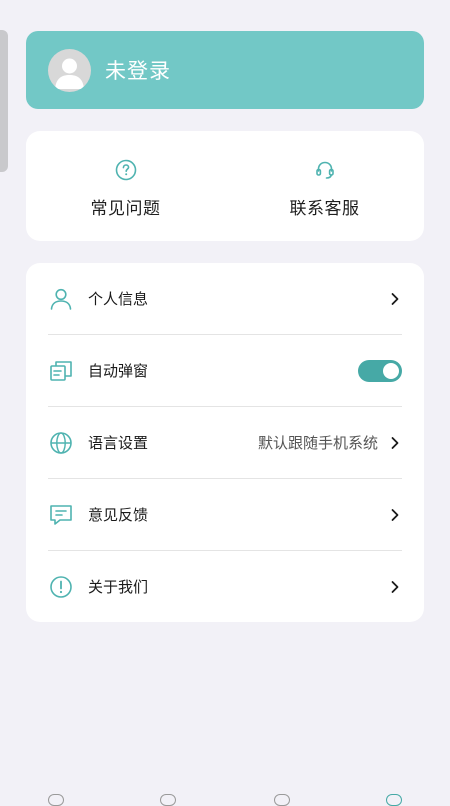 The width and height of the screenshot is (450, 806). What do you see at coordinates (225, 515) in the screenshot?
I see `menu-item-feedback: 意见反馈` at bounding box center [225, 515].